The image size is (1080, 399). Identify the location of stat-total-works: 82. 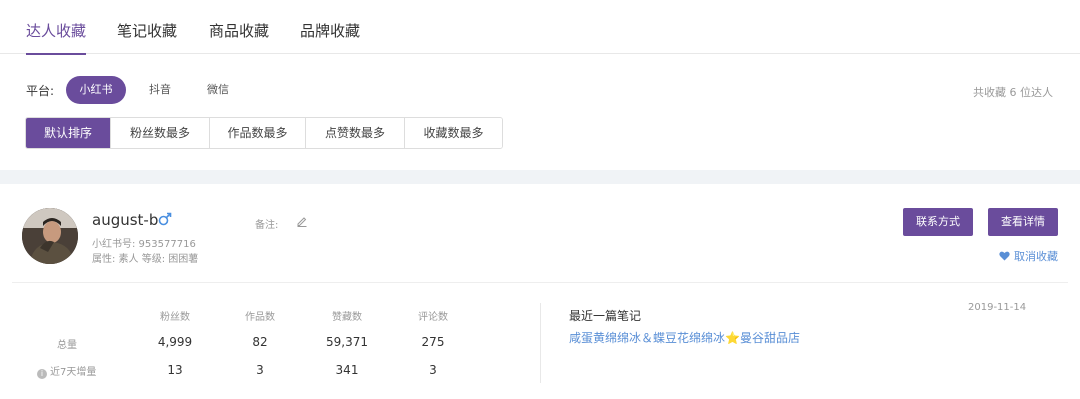
(260, 342).